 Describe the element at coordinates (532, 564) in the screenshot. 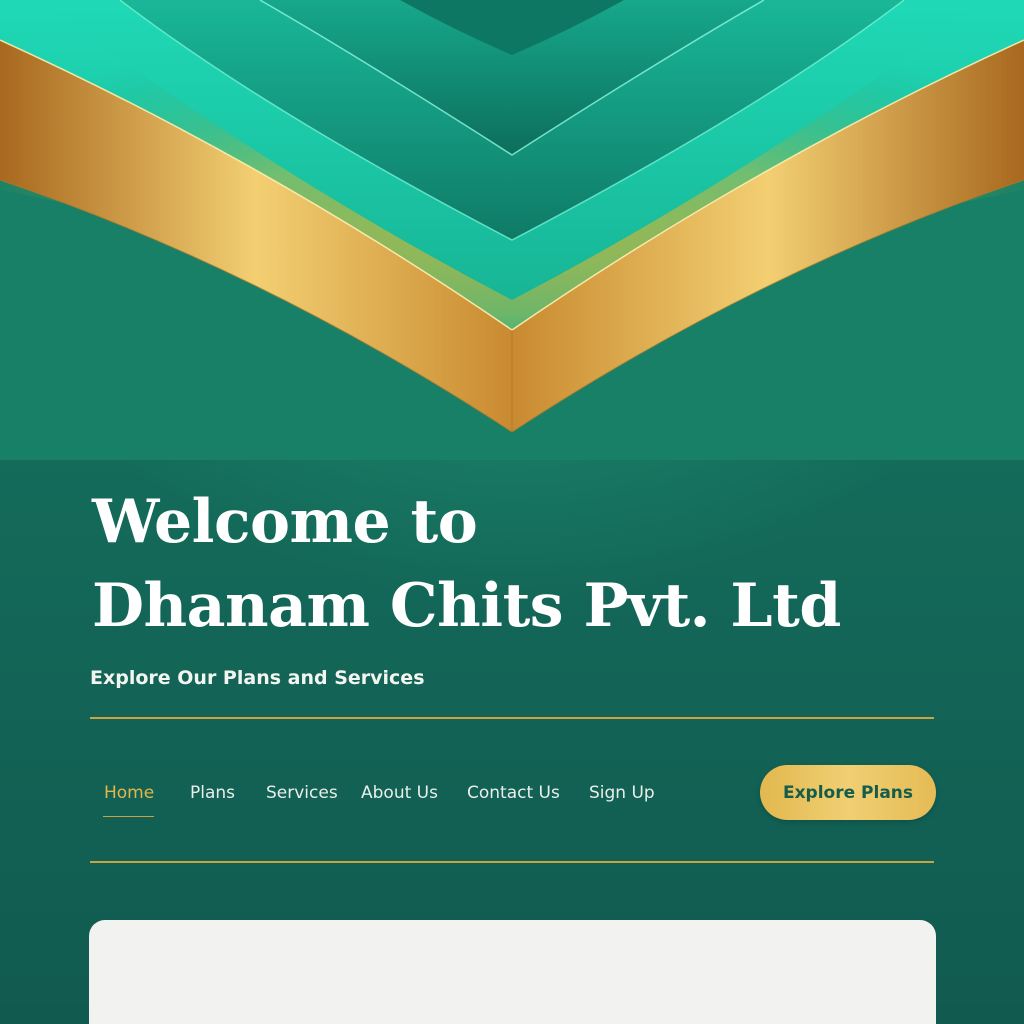

I see `hero-title: Welcome to Dhanam Chits Pvt. Ltd` at that location.